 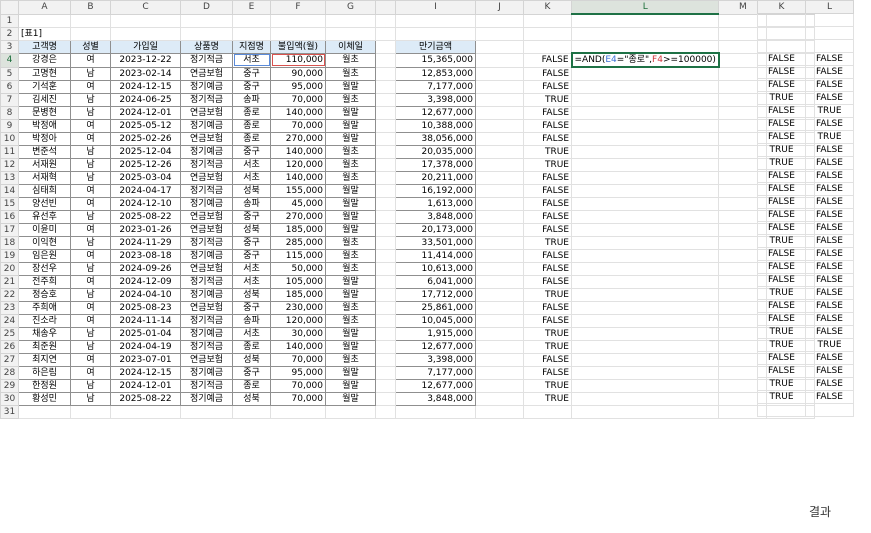 What do you see at coordinates (206, 398) in the screenshot?
I see `data-cell: 정기예금` at bounding box center [206, 398].